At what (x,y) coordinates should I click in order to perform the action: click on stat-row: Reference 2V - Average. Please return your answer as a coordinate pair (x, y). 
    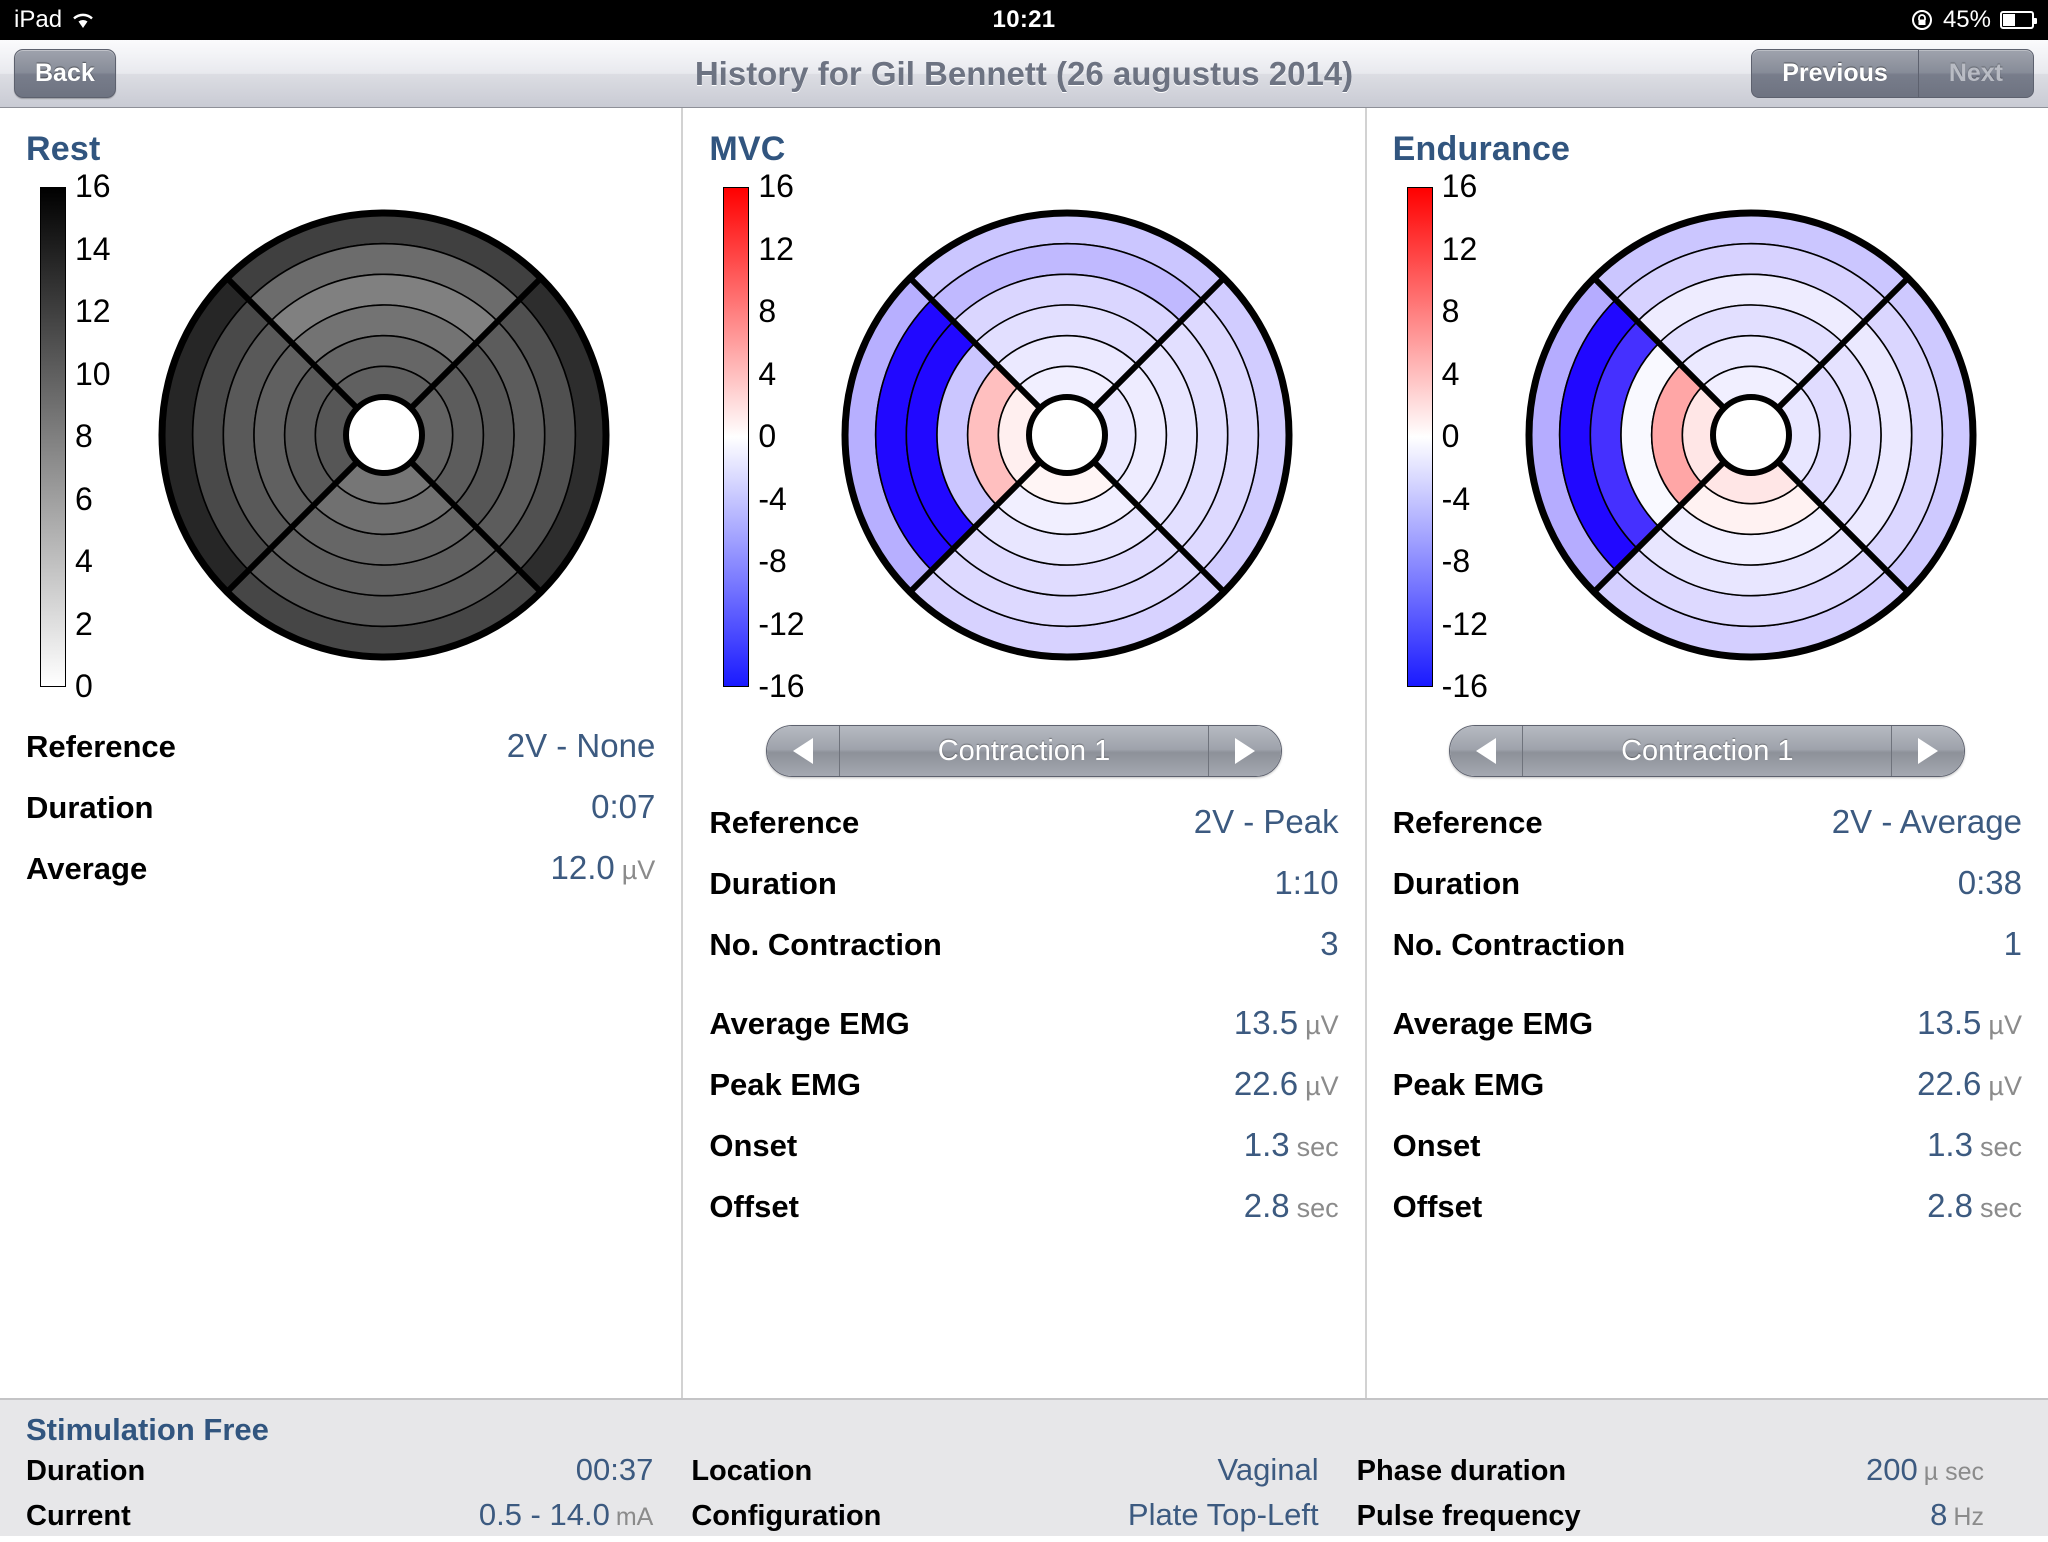
    Looking at the image, I should click on (1707, 833).